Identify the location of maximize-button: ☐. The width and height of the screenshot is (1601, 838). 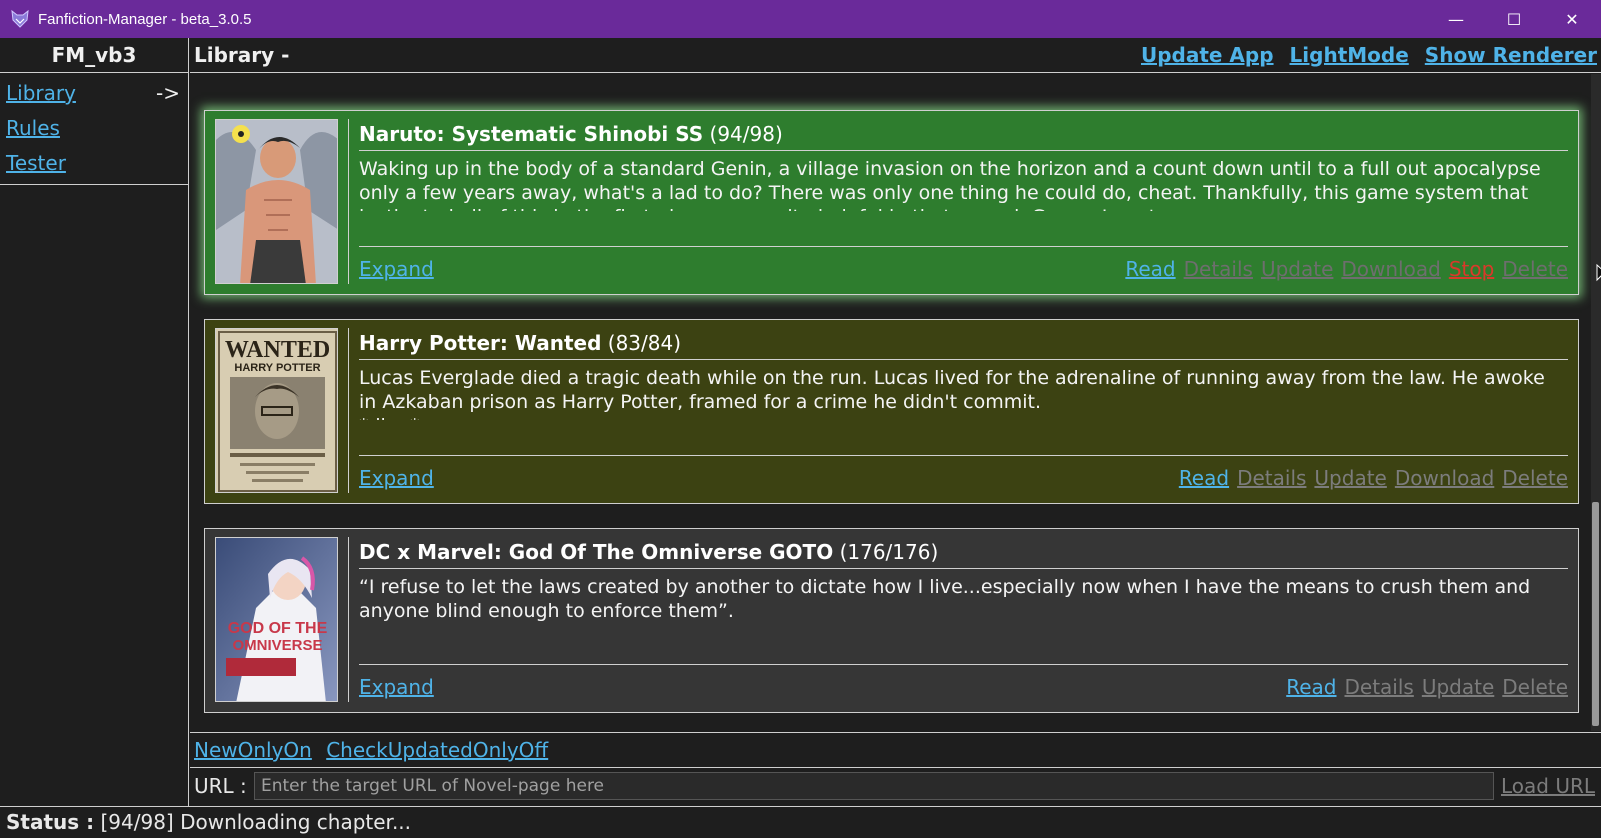
(1514, 19).